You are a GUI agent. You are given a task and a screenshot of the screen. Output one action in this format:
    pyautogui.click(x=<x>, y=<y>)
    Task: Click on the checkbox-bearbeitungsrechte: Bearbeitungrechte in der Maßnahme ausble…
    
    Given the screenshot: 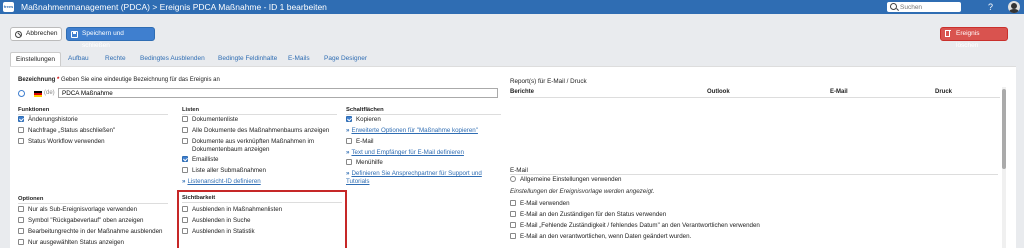 What is the action you would take?
    pyautogui.click(x=90, y=232)
    